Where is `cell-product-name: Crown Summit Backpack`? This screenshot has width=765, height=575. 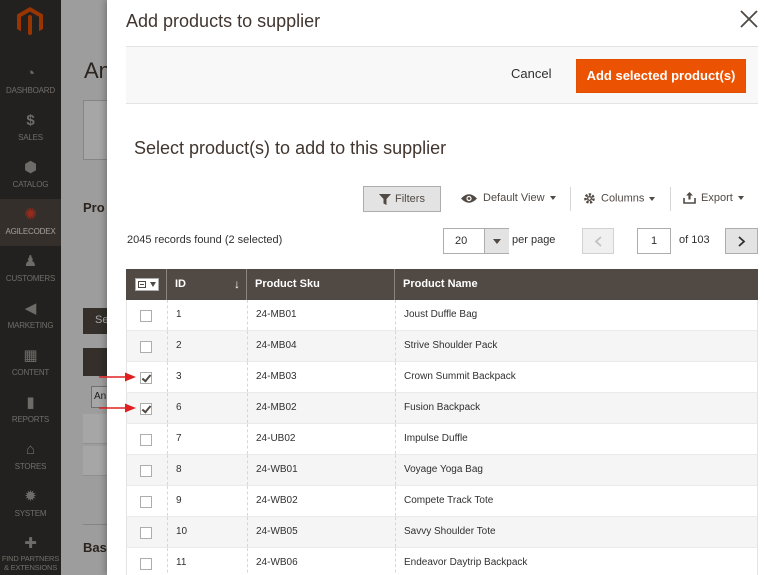
cell-product-name: Crown Summit Backpack is located at coordinates (576, 377).